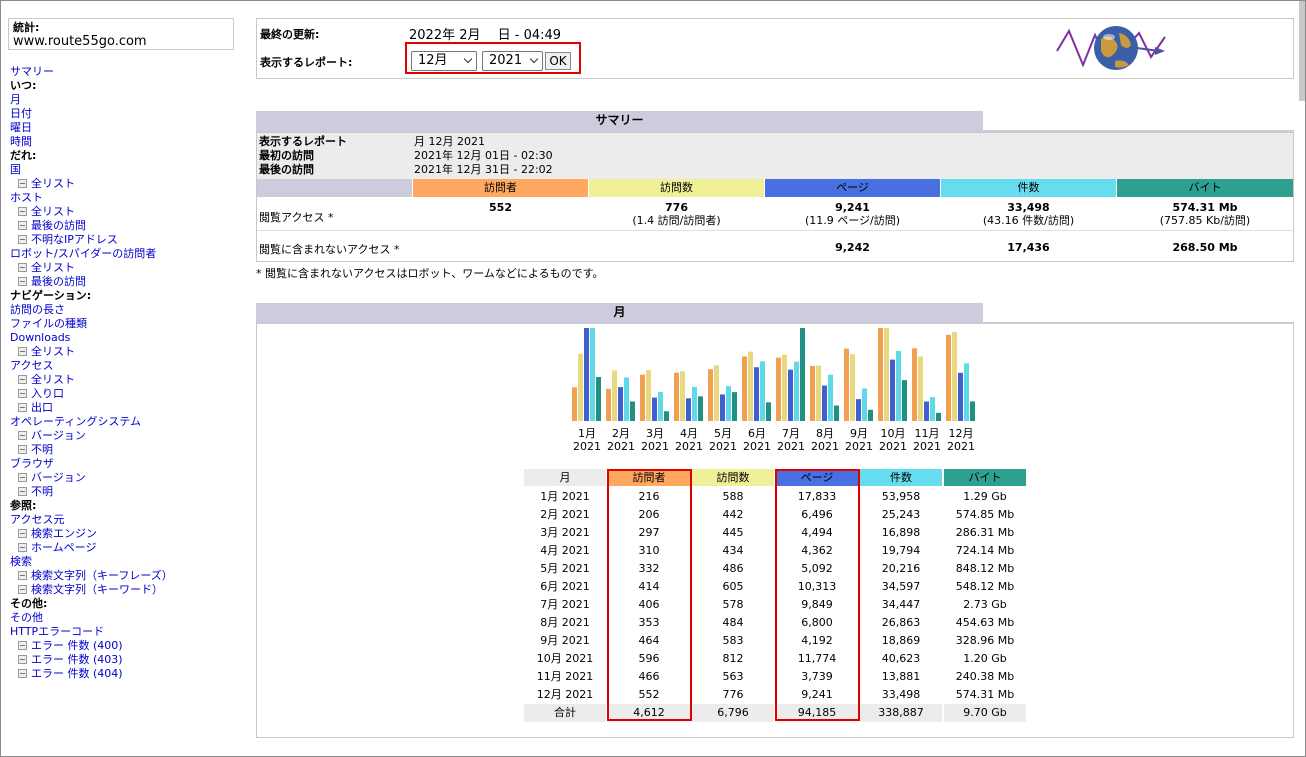  I want to click on table-cell: 40,623, so click(901, 658).